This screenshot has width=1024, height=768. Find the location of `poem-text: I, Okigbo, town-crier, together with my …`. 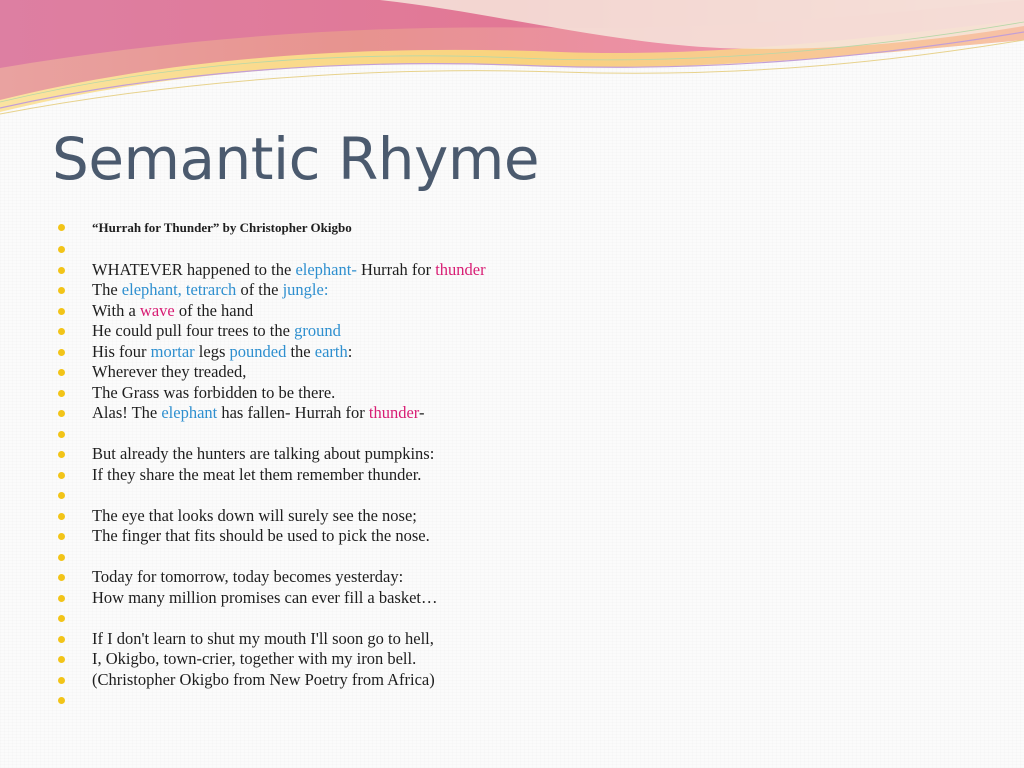

poem-text: I, Okigbo, town-crier, together with my … is located at coordinates (254, 658).